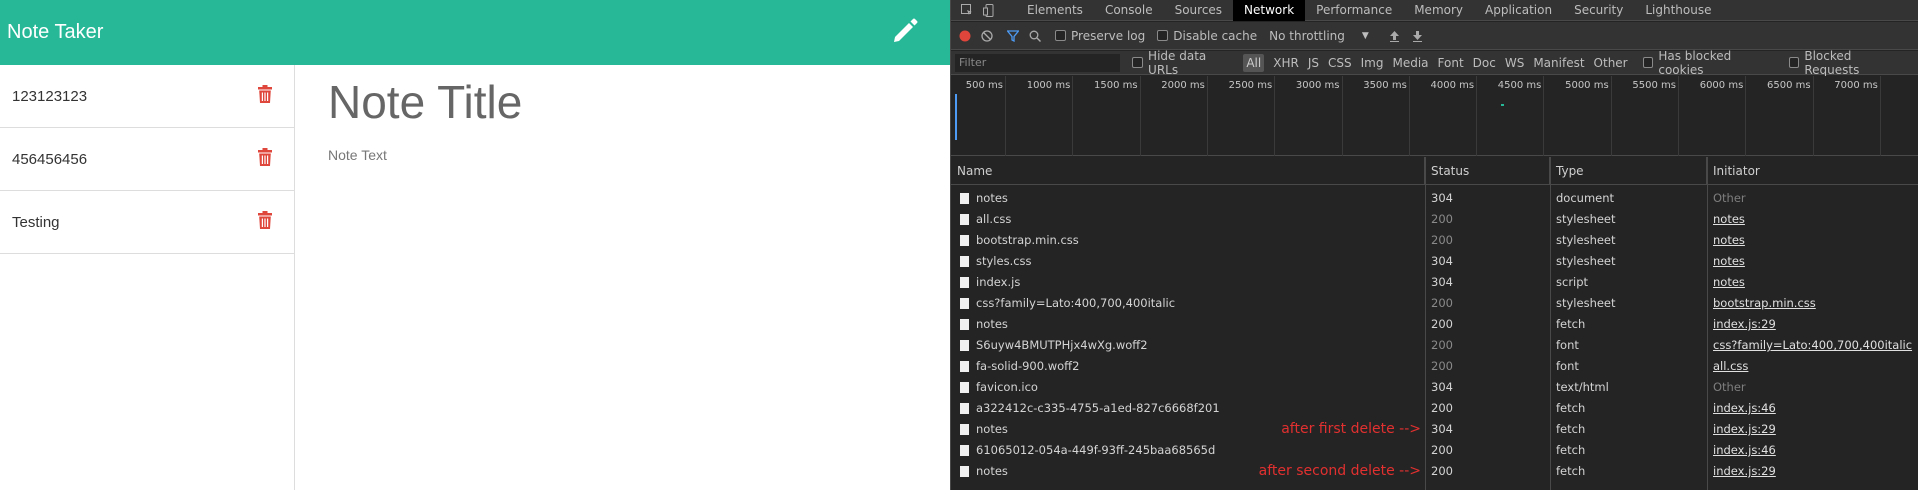  I want to click on table-row: bootstrap.min.css 200 stylesheet notes, so click(1434, 240).